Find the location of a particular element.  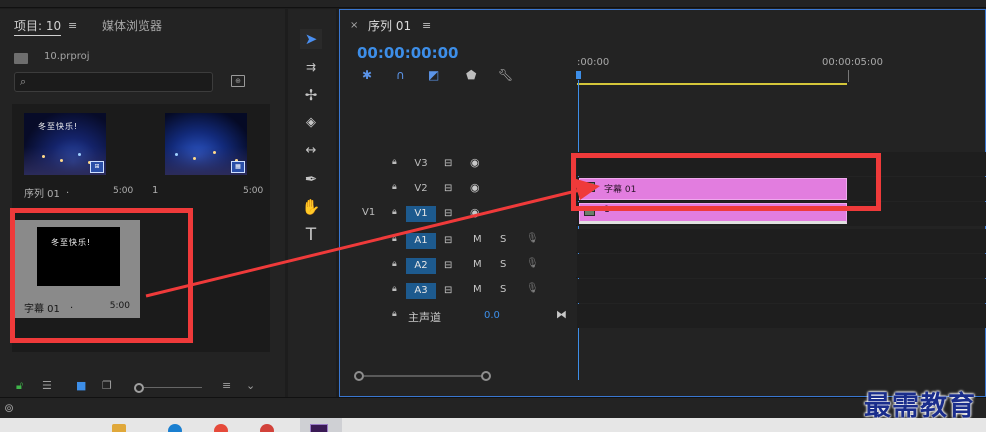

tools-panel: ➤ ⇉ ✢ ◈ ↔ ✒ ✋ T is located at coordinates (312, 203).